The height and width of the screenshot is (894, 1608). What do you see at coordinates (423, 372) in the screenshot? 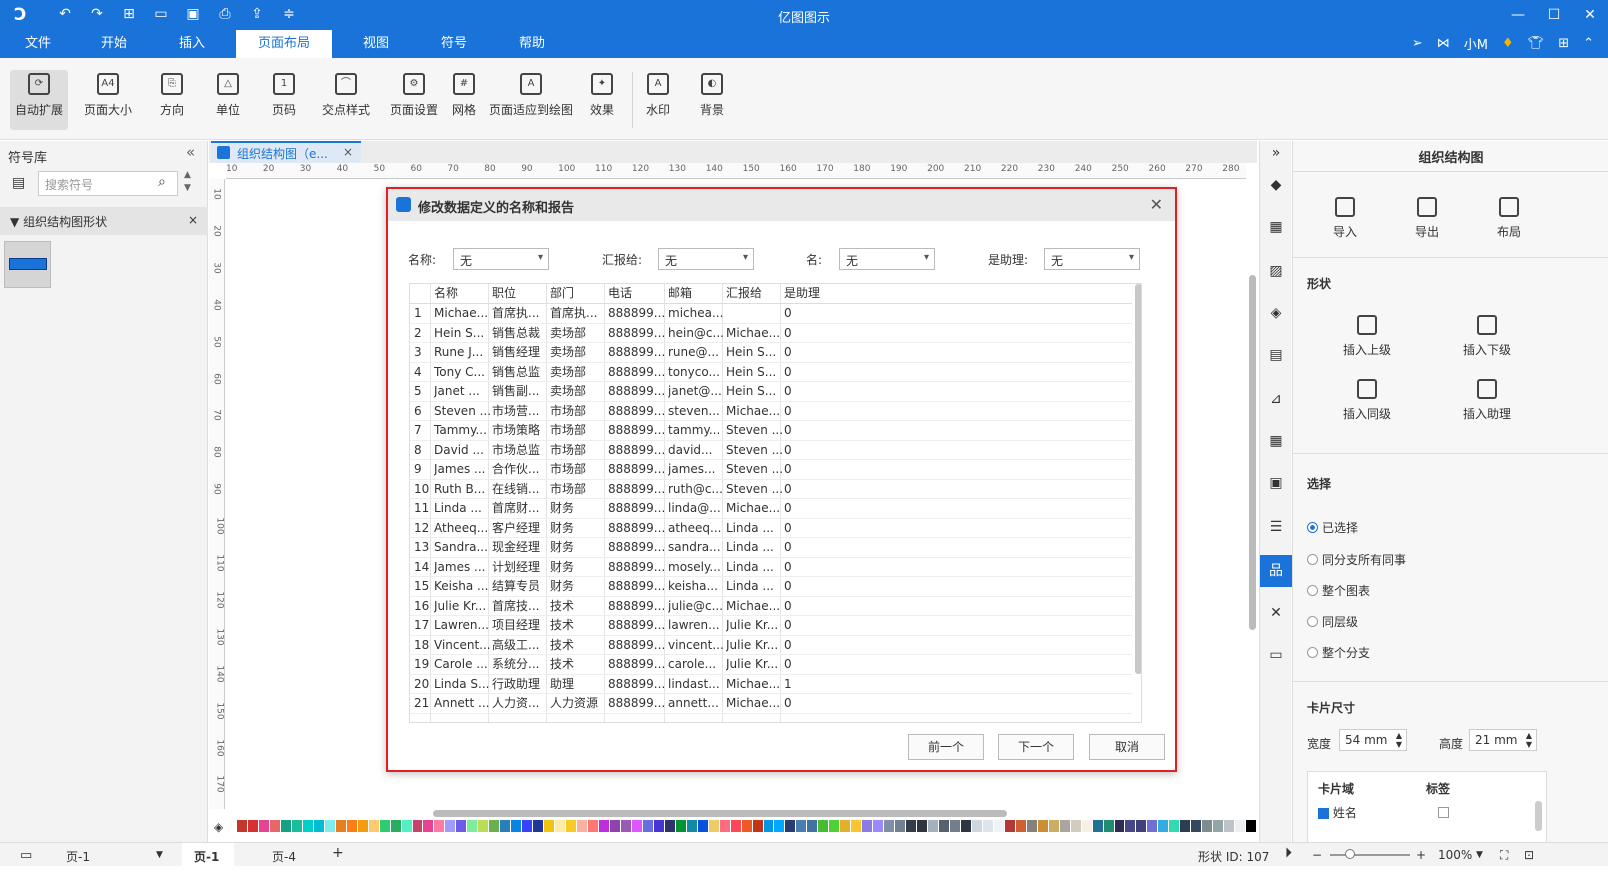
I see `table-cell: 4` at bounding box center [423, 372].